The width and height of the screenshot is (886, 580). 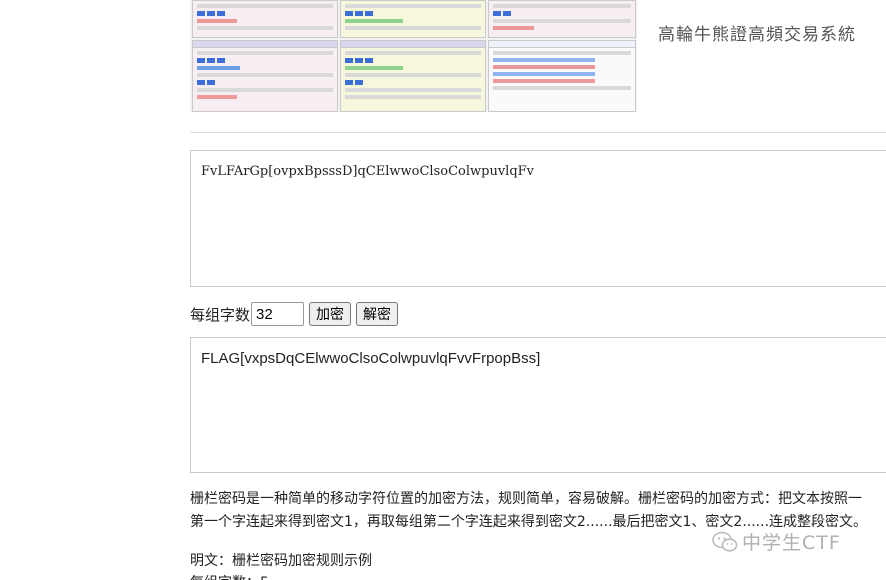 What do you see at coordinates (377, 314) in the screenshot?
I see `decrypt-button: 解密` at bounding box center [377, 314].